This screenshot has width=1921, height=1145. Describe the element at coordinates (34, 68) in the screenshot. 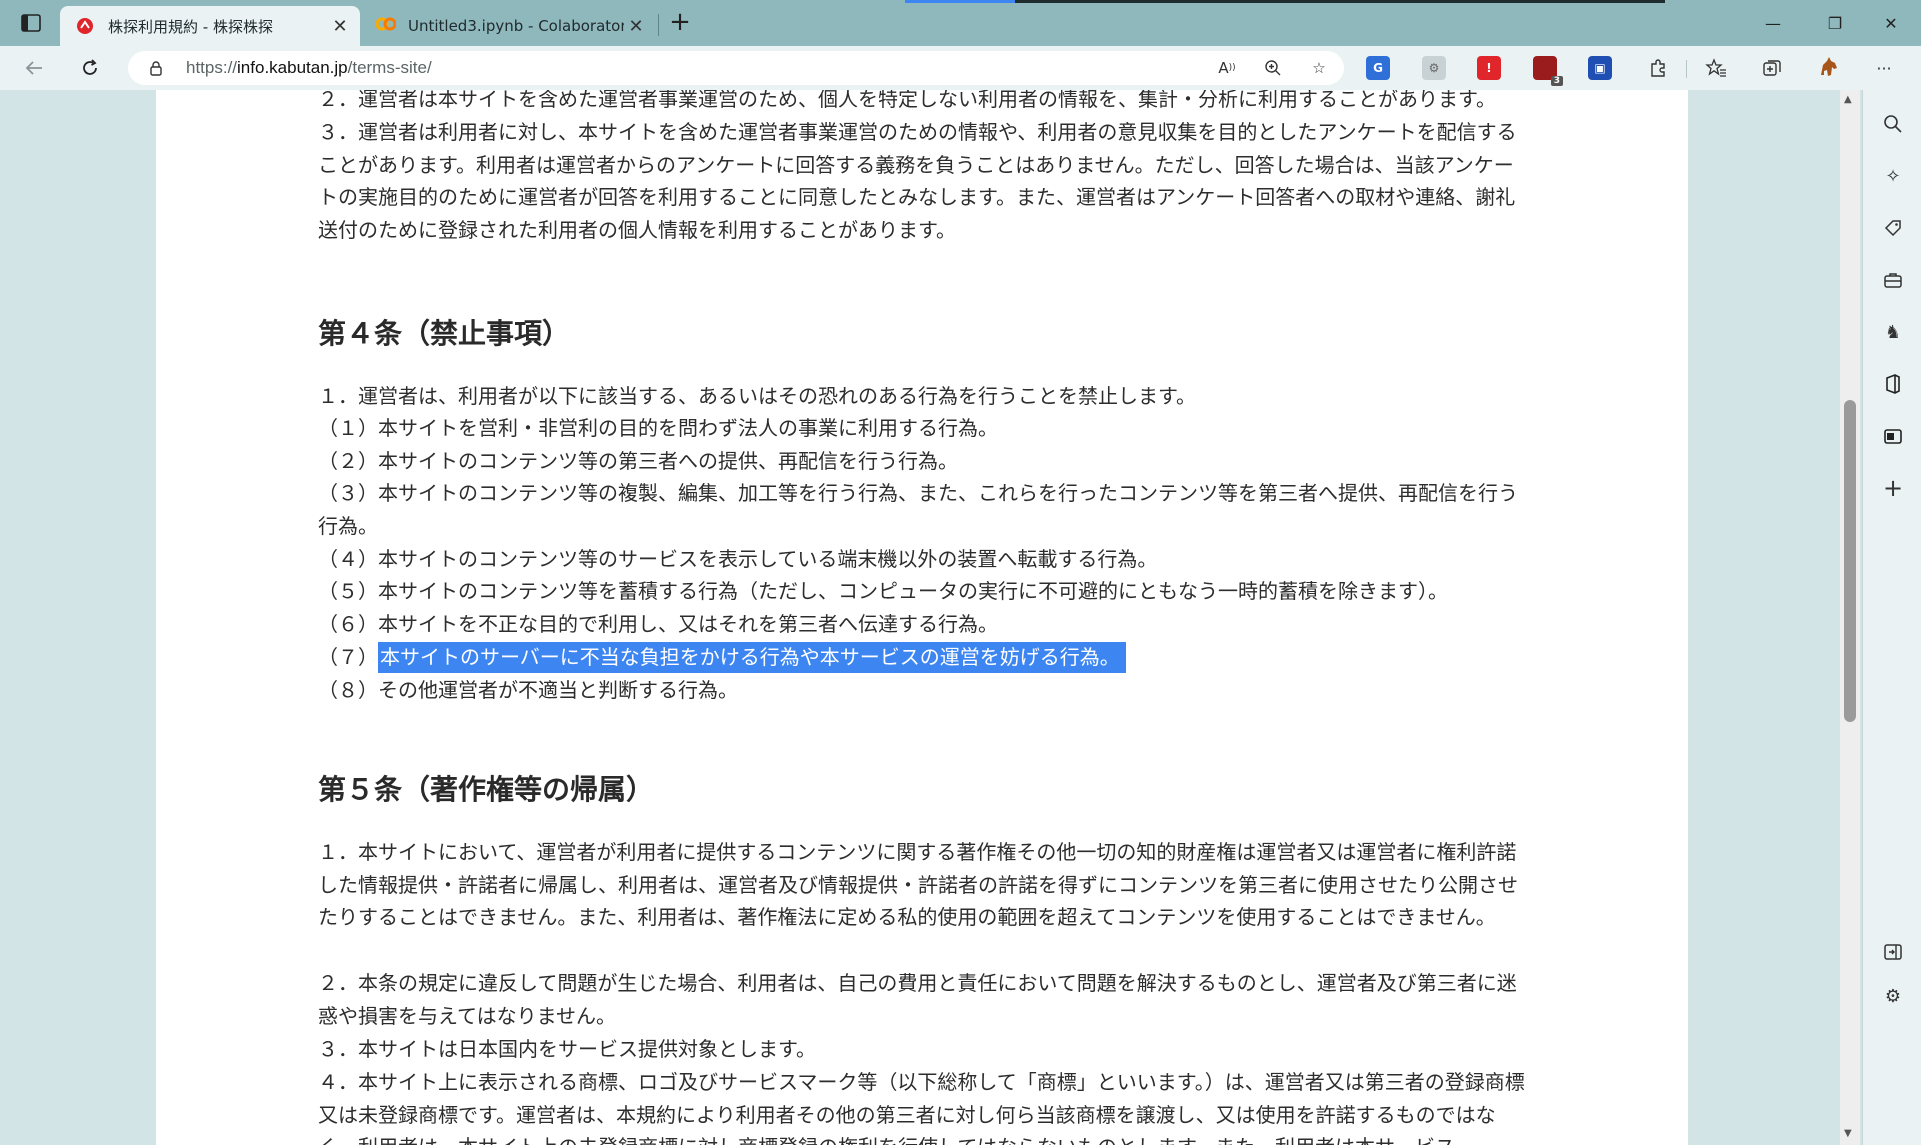

I see `back-icon` at that location.